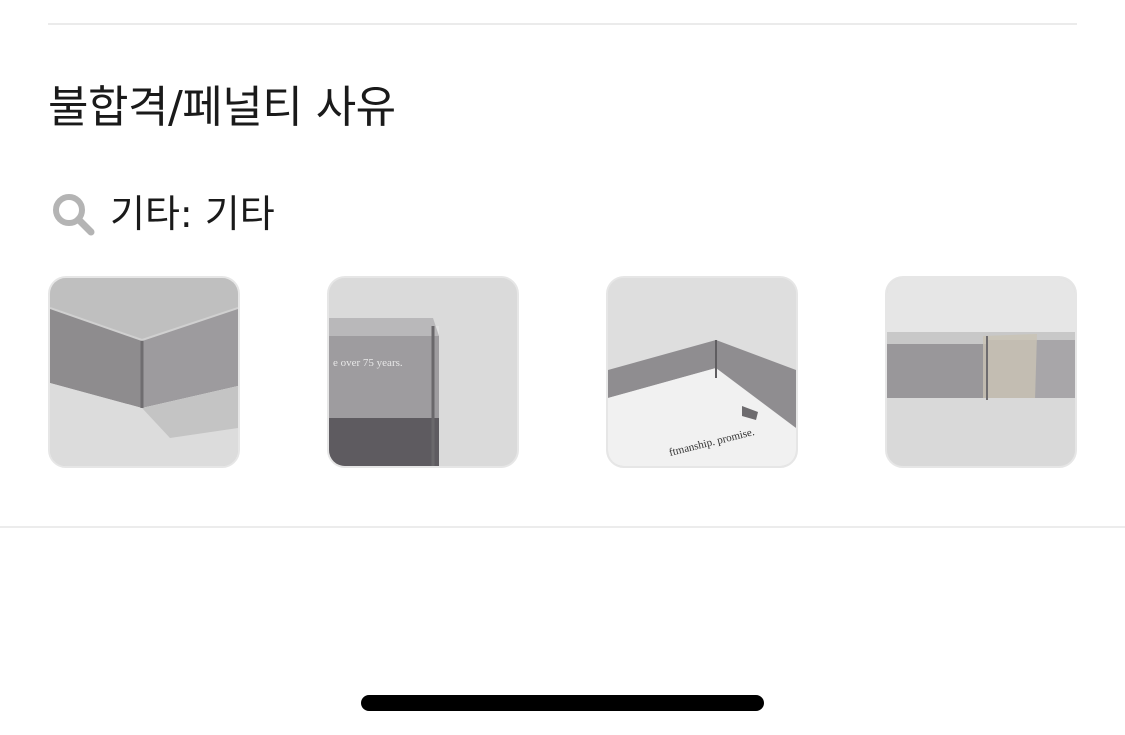 The image size is (1125, 735). What do you see at coordinates (562, 527) in the screenshot?
I see `bottom-divider` at bounding box center [562, 527].